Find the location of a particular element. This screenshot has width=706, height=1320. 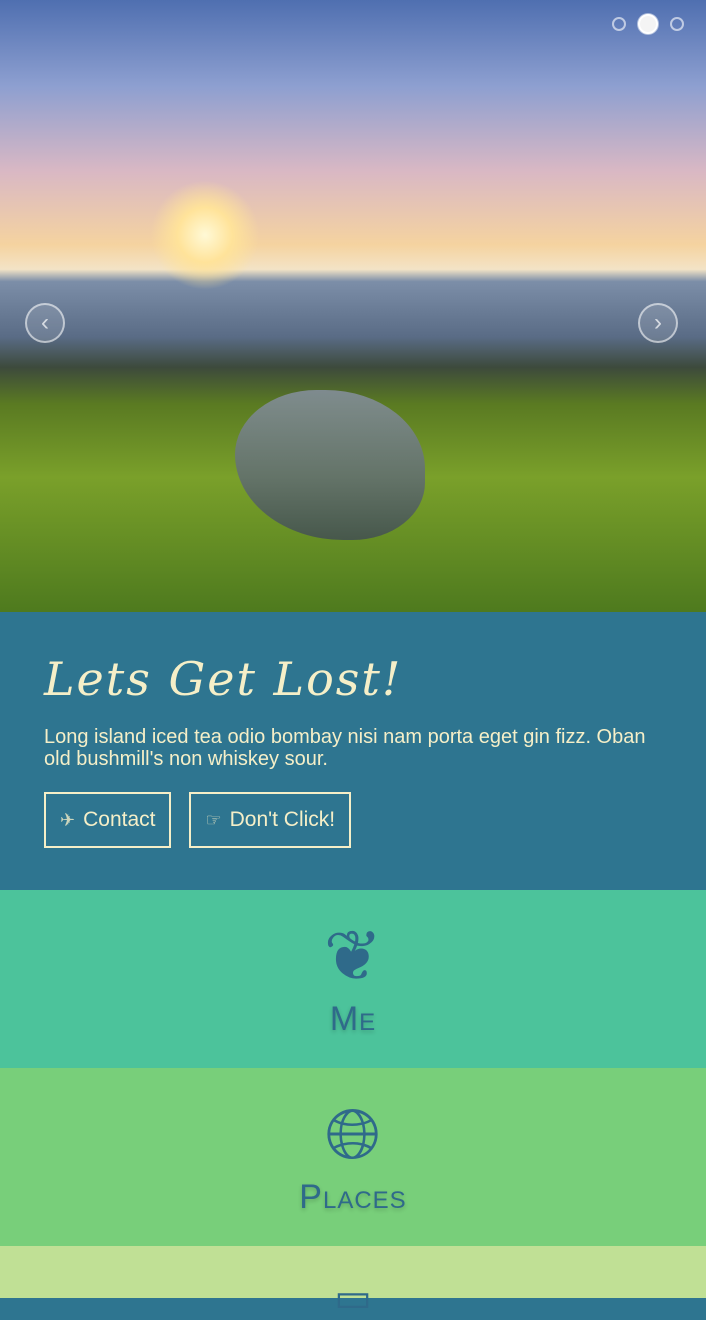

section-places: 🌐︎ Places is located at coordinates (353, 1157).